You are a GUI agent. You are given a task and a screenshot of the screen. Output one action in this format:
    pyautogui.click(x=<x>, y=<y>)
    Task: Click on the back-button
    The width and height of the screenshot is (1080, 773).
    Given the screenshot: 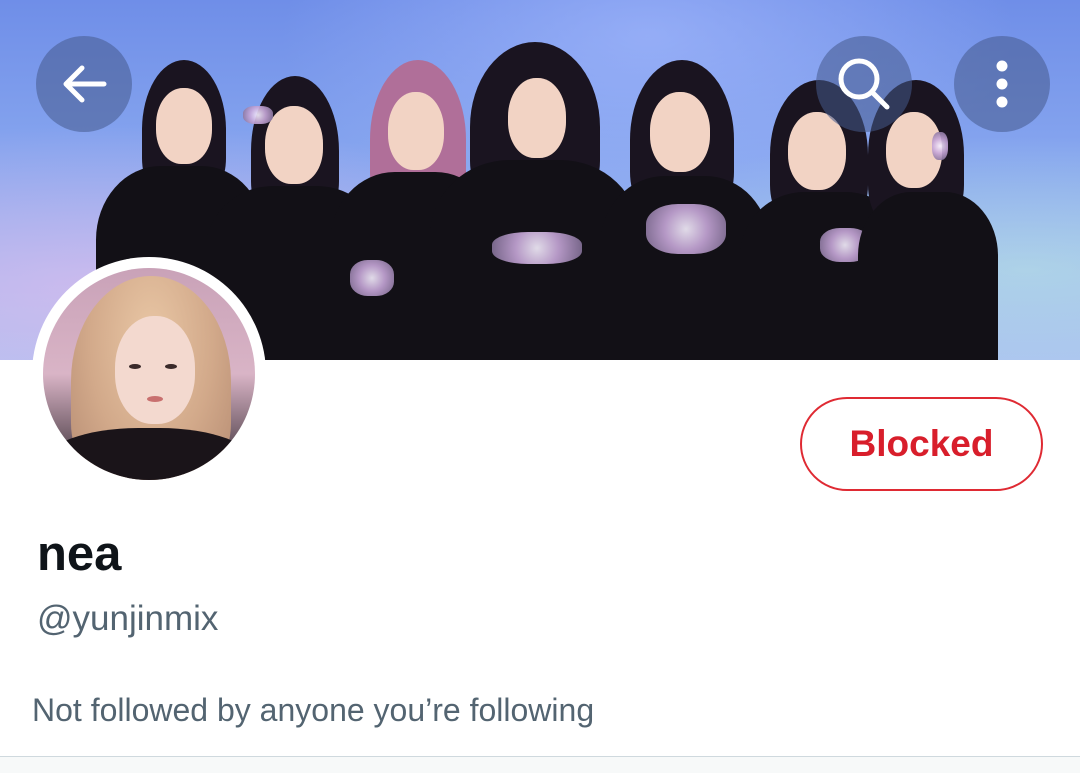 What is the action you would take?
    pyautogui.click(x=84, y=84)
    